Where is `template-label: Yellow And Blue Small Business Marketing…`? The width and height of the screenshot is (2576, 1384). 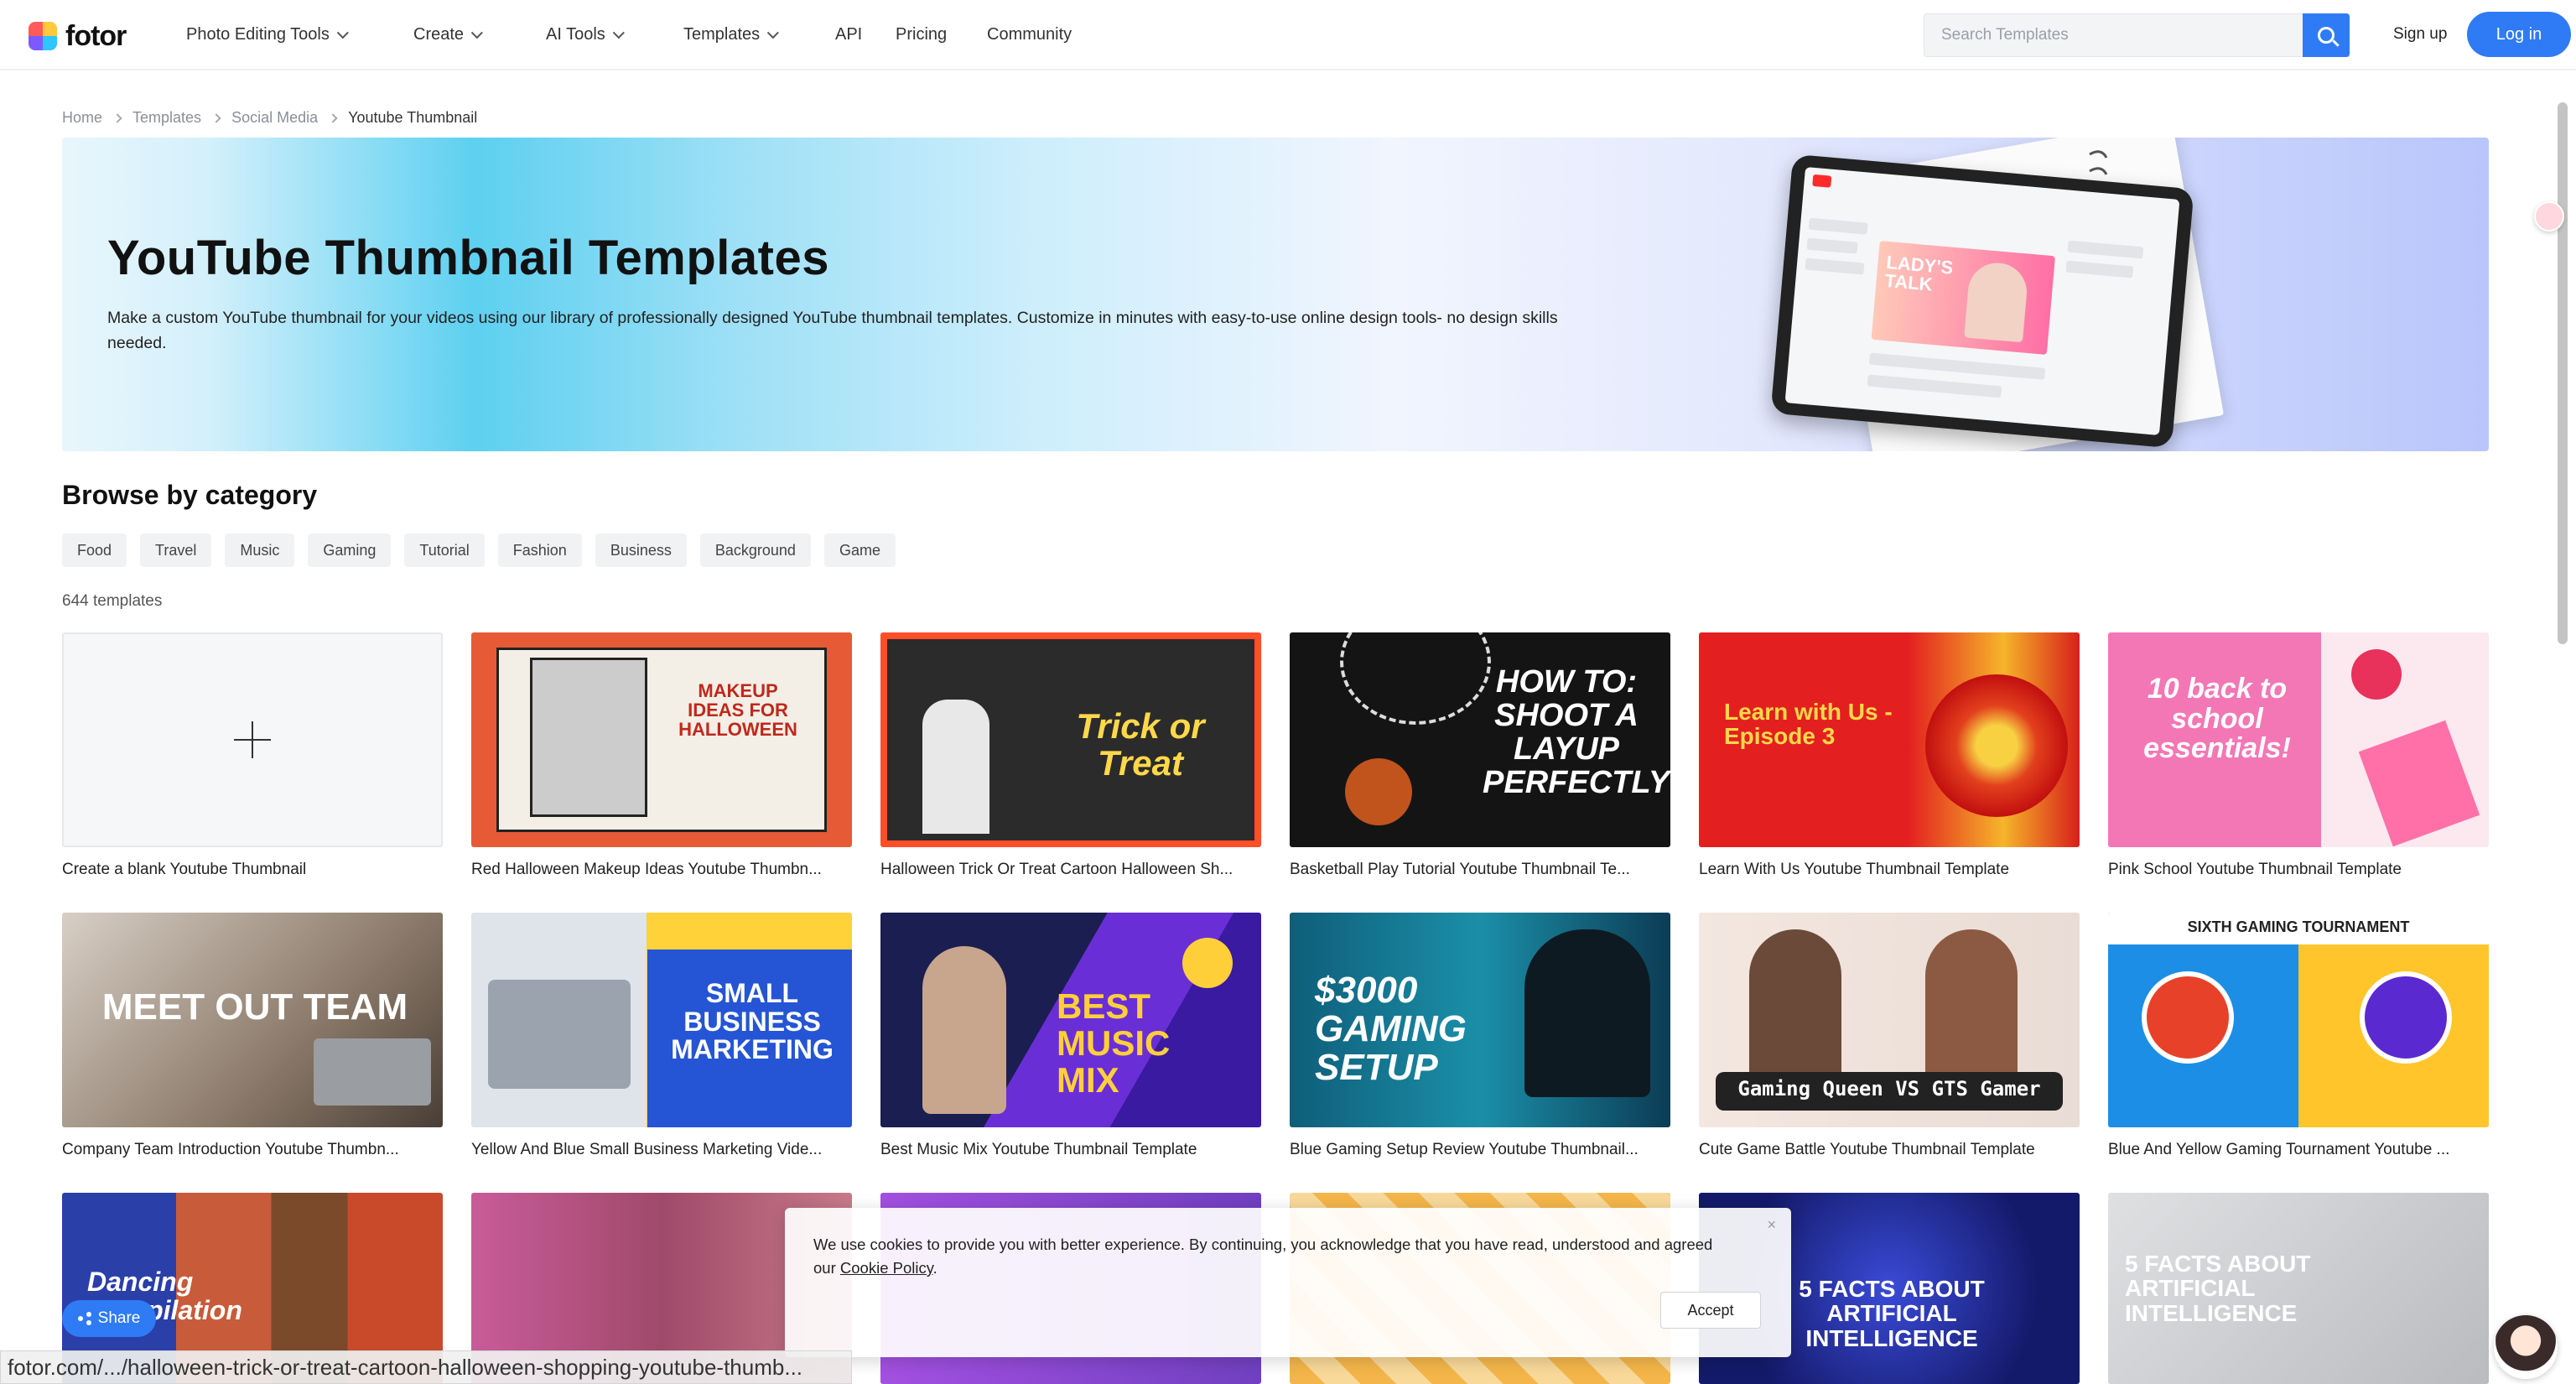
template-label: Yellow And Blue Small Business Marketing… is located at coordinates (647, 1149).